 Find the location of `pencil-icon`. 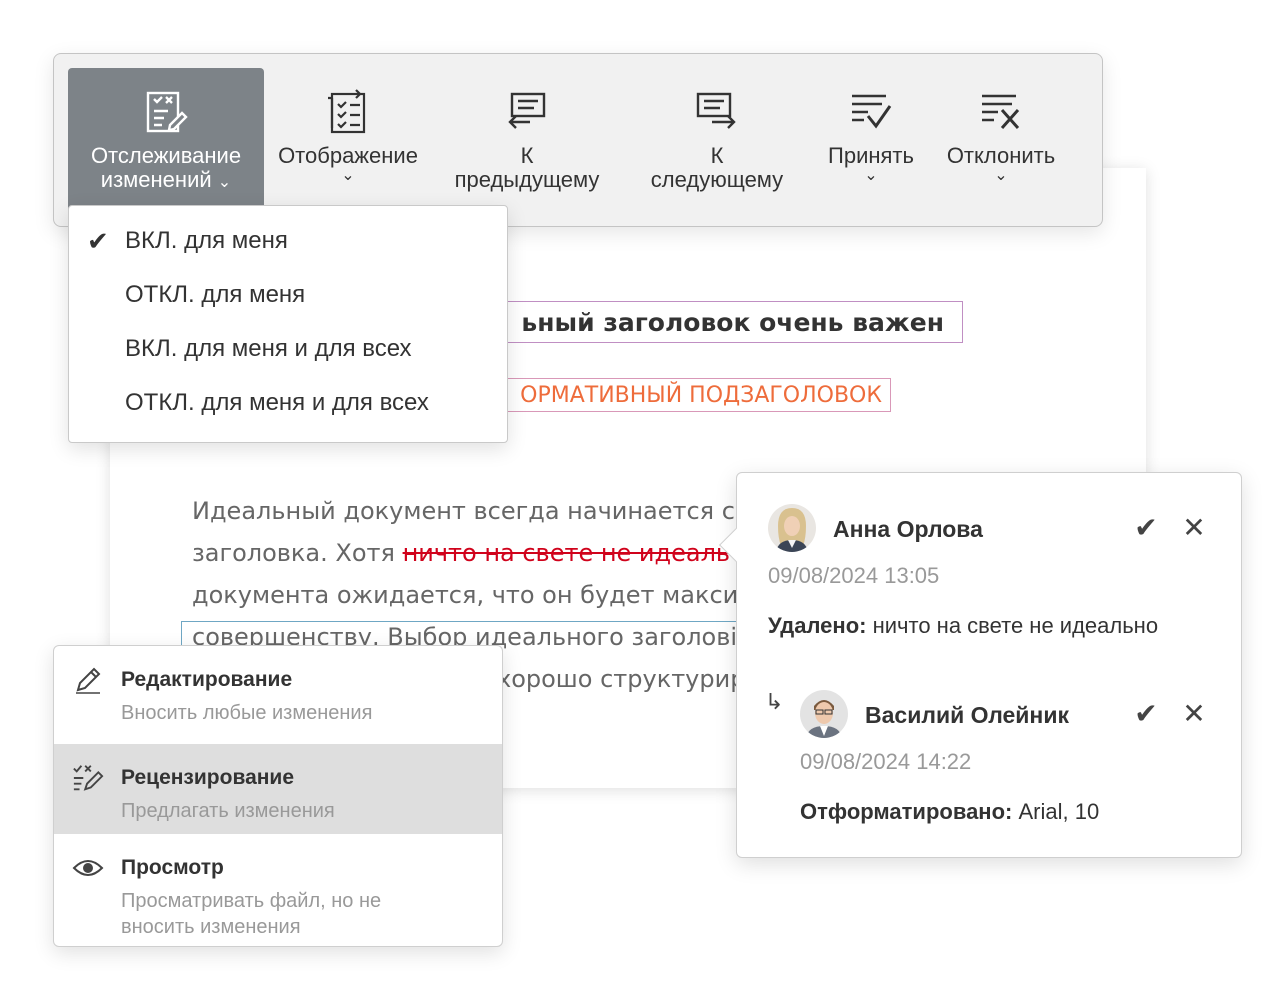

pencil-icon is located at coordinates (88, 680).